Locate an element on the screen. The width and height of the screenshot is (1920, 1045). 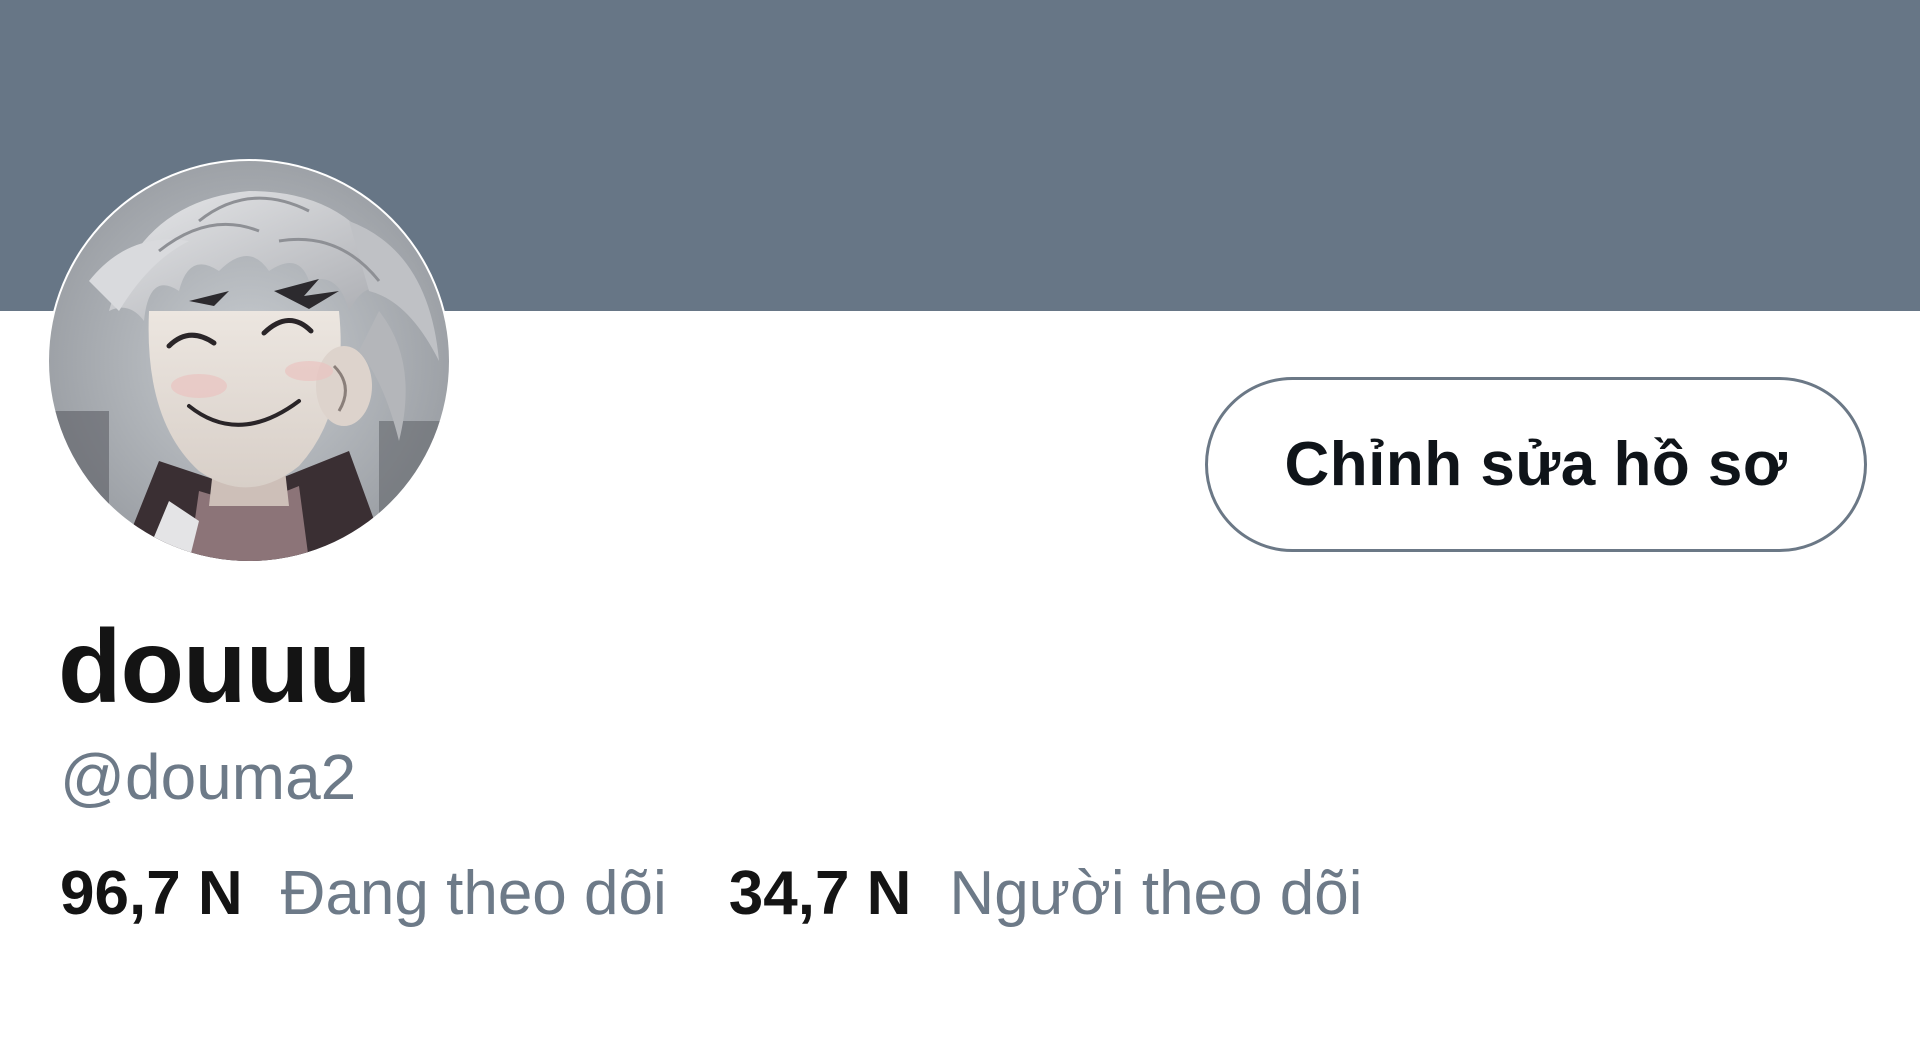
followers-stat: 34,7 N Người theo dõi is located at coordinates (1046, 894).